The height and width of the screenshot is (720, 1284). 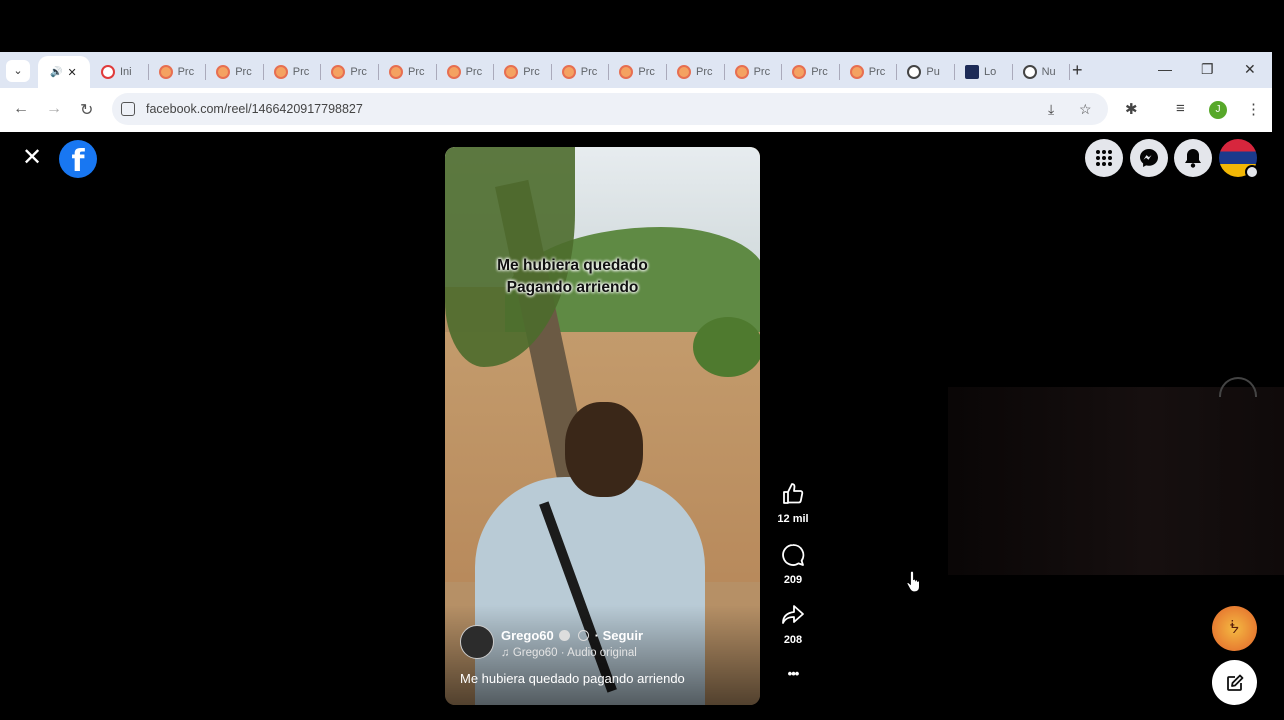 What do you see at coordinates (128, 109) in the screenshot?
I see `site-info-icon` at bounding box center [128, 109].